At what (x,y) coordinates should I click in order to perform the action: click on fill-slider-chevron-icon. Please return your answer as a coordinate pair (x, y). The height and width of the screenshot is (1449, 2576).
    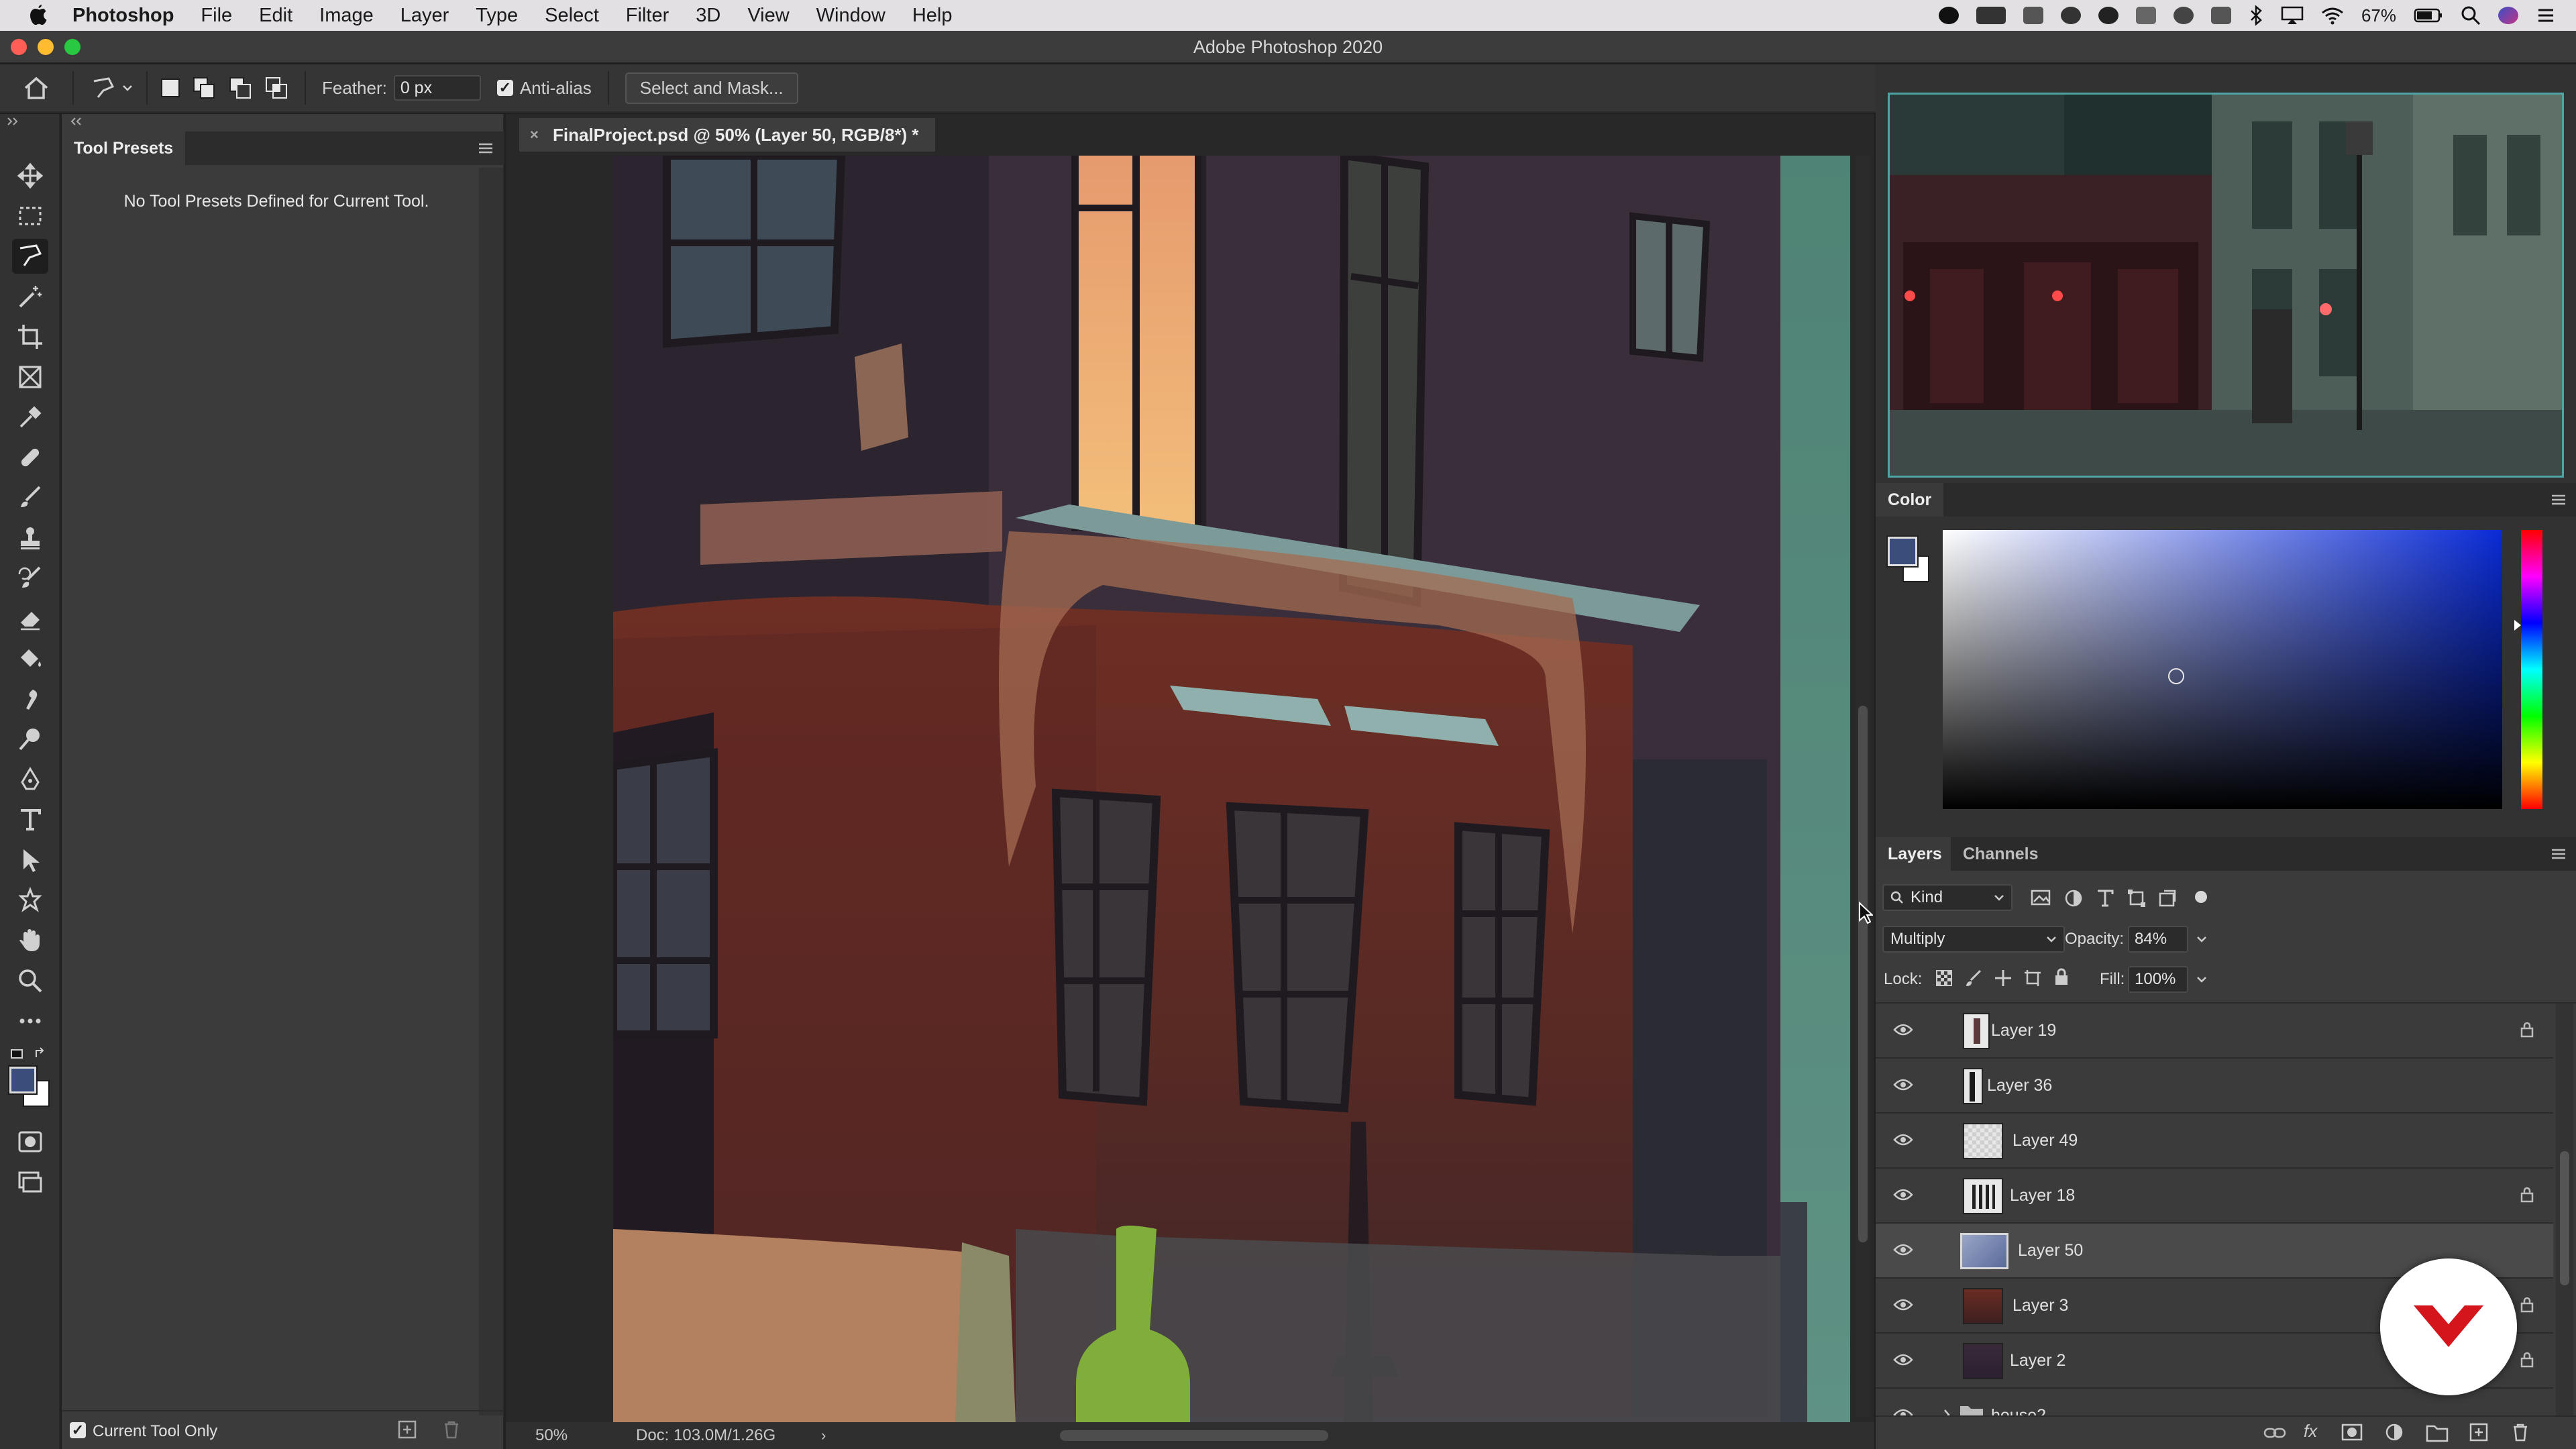
    Looking at the image, I should click on (2201, 979).